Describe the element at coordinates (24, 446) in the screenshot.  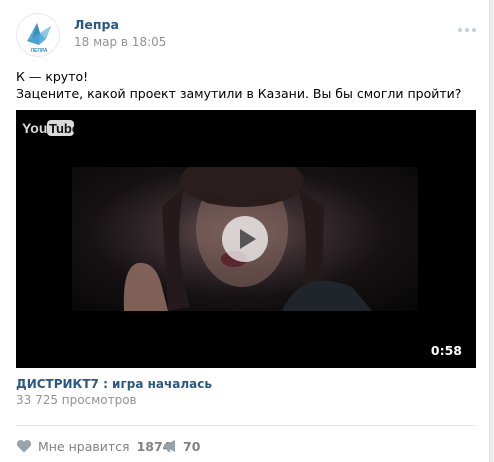
I see `heart-icon` at that location.